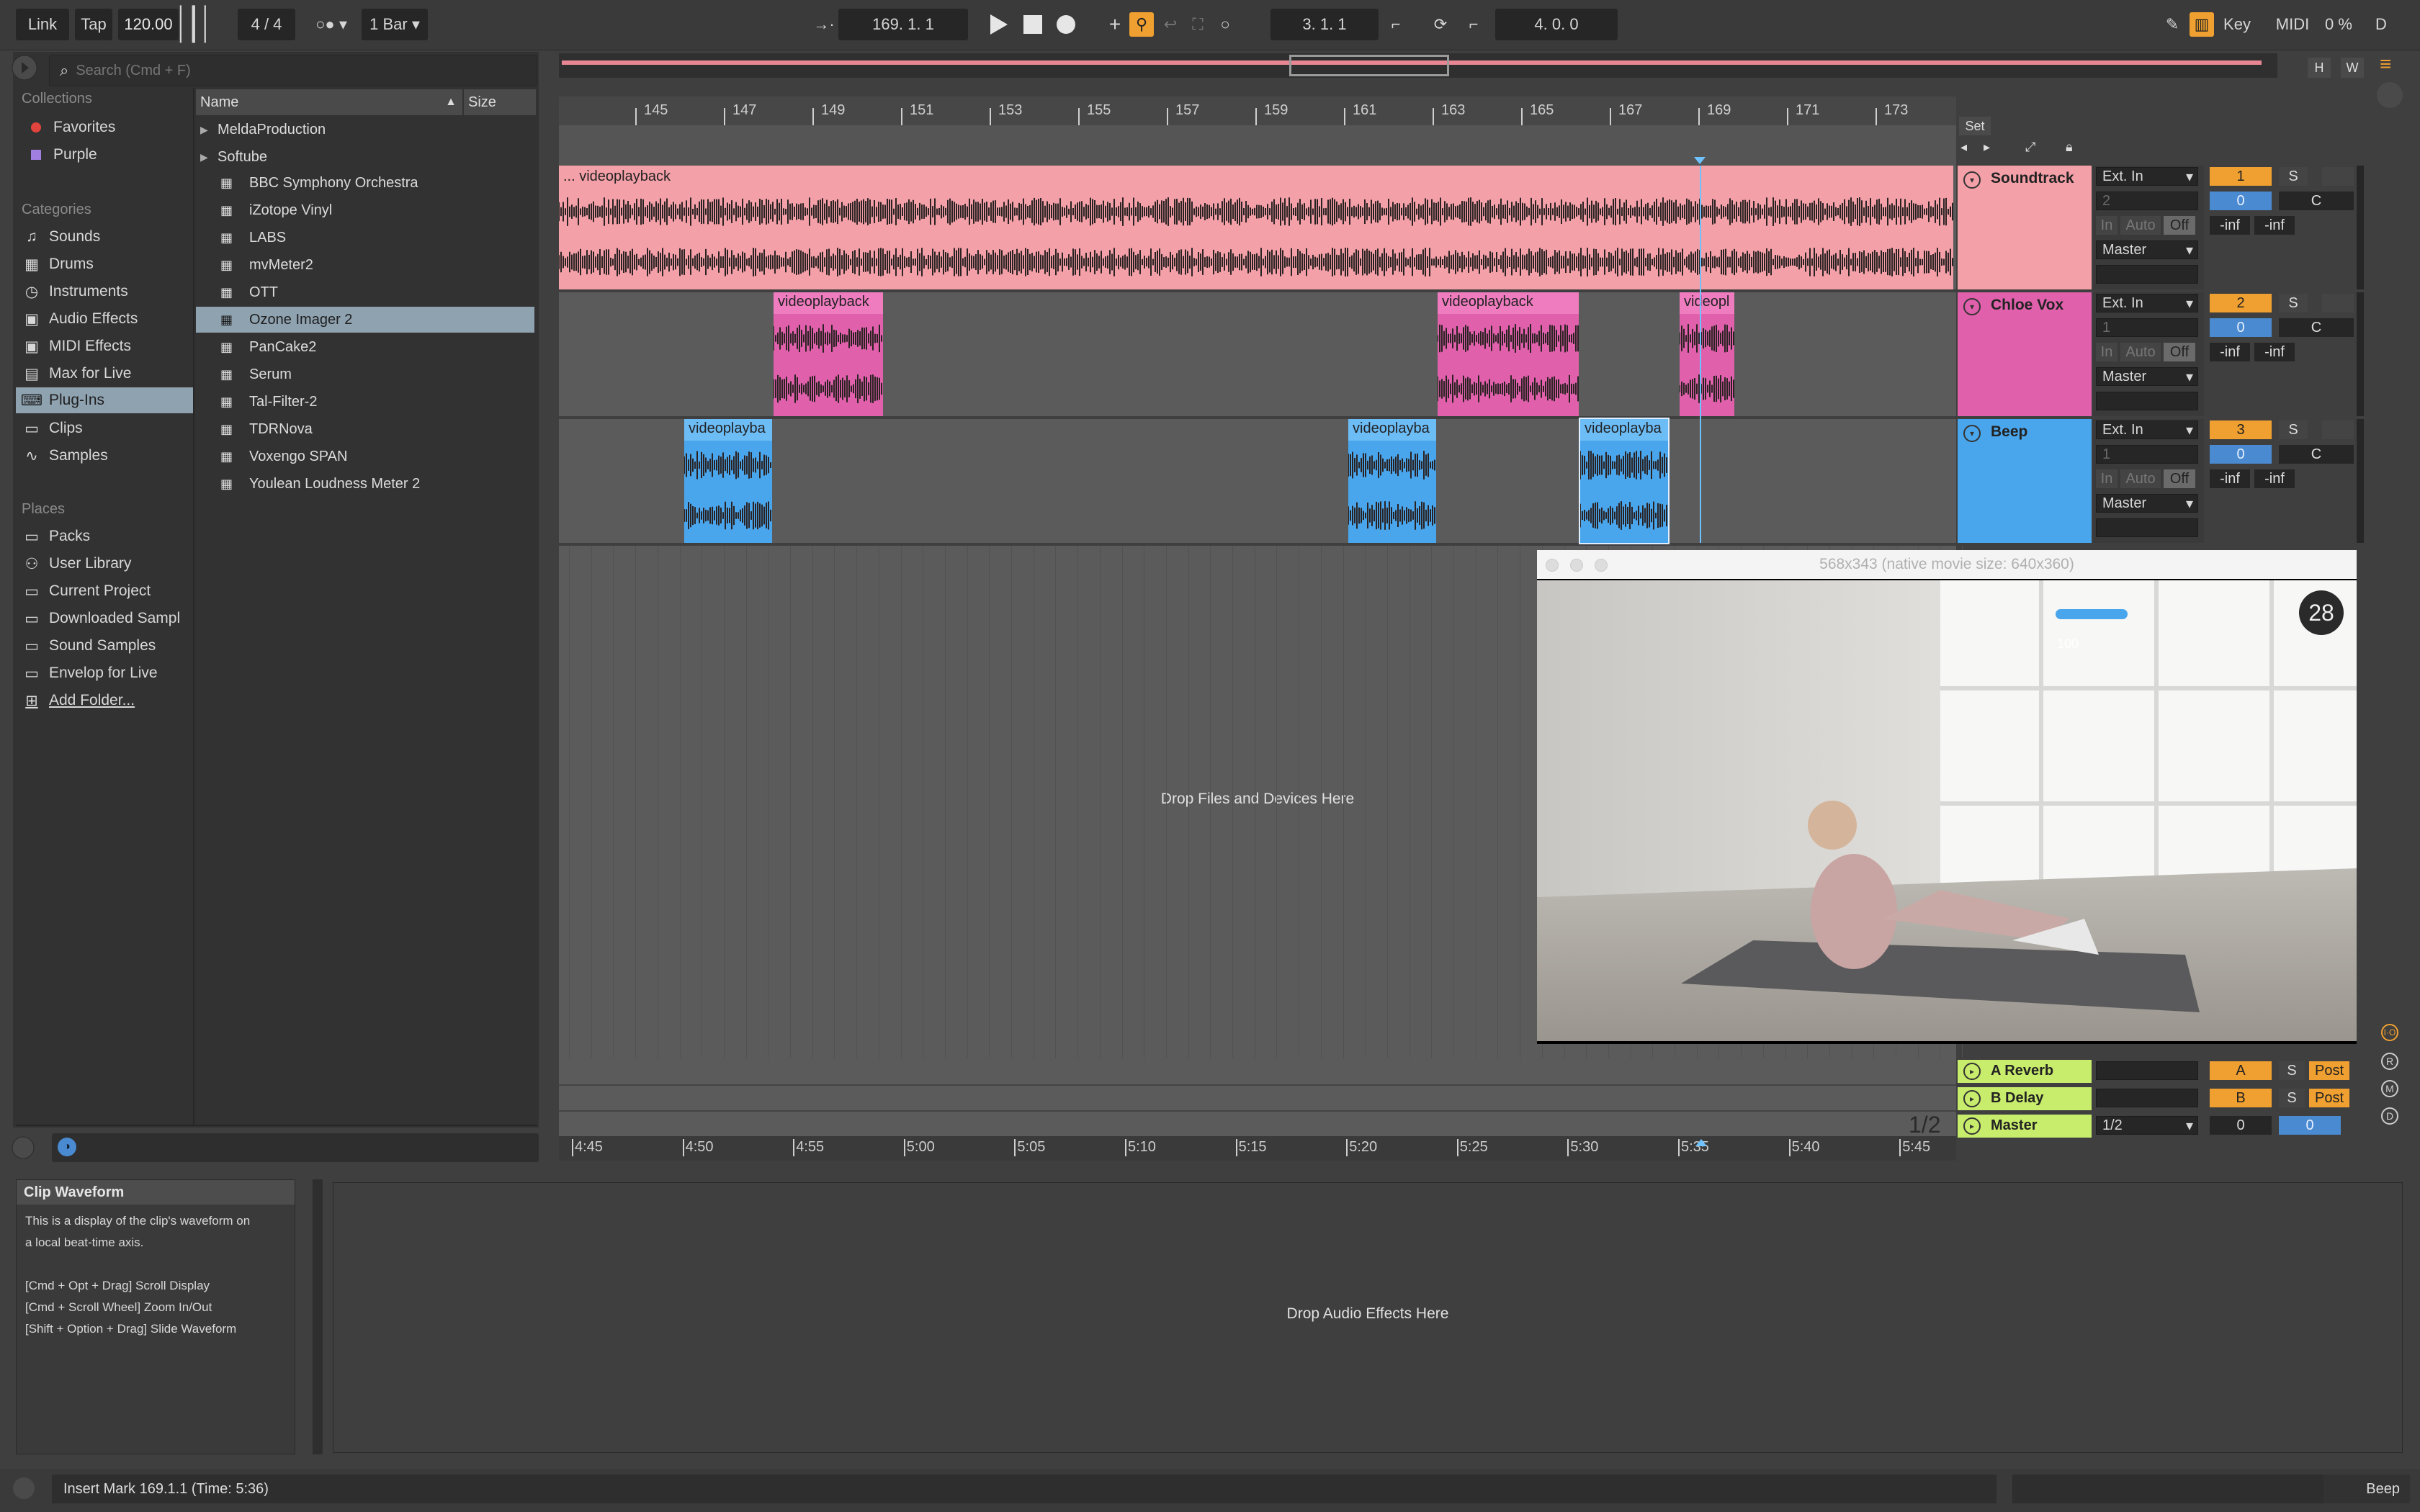  What do you see at coordinates (1947, 564) in the screenshot?
I see `video-titlebar: 568x343 (native movie size: 640x360)` at bounding box center [1947, 564].